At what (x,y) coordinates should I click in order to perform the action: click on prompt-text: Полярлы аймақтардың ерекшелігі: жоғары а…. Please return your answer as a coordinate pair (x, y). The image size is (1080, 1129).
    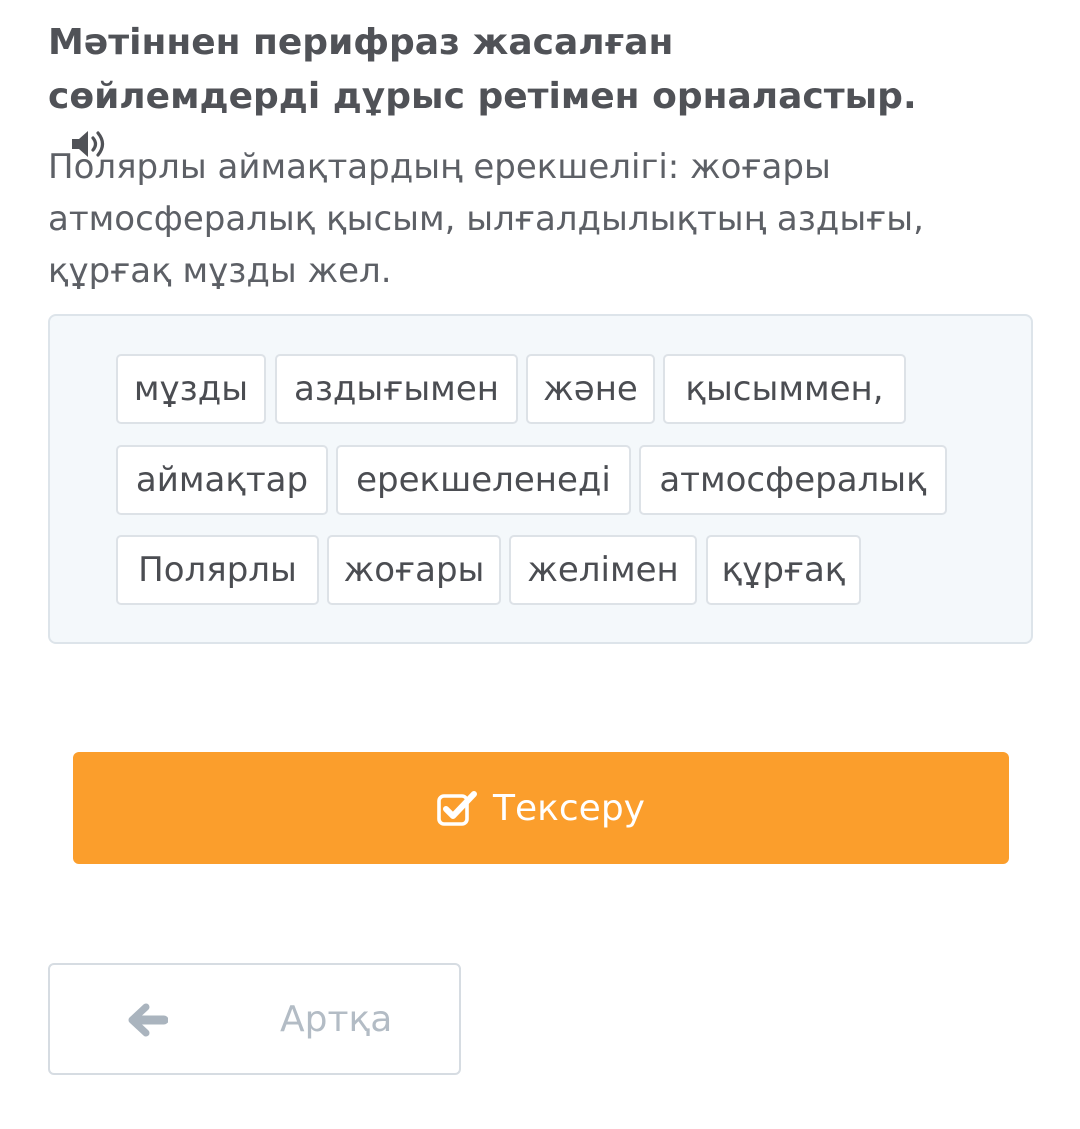
    Looking at the image, I should click on (486, 219).